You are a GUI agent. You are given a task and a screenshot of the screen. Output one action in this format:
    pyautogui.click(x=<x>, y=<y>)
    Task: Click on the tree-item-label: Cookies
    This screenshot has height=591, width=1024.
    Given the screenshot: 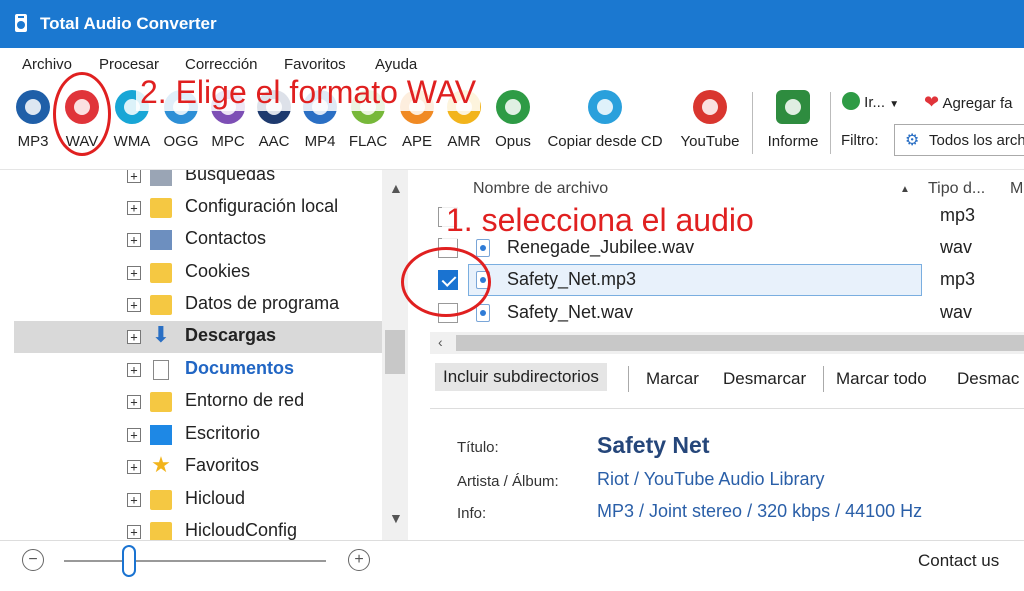 What is the action you would take?
    pyautogui.click(x=218, y=271)
    